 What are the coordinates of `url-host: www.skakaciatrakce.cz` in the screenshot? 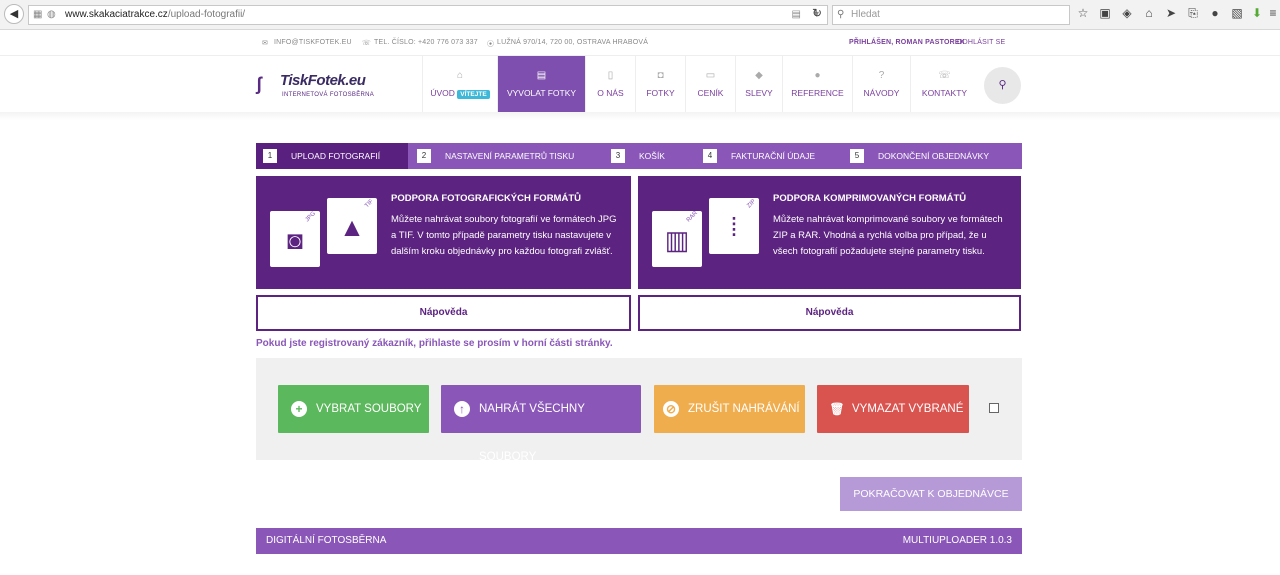 It's located at (116, 14).